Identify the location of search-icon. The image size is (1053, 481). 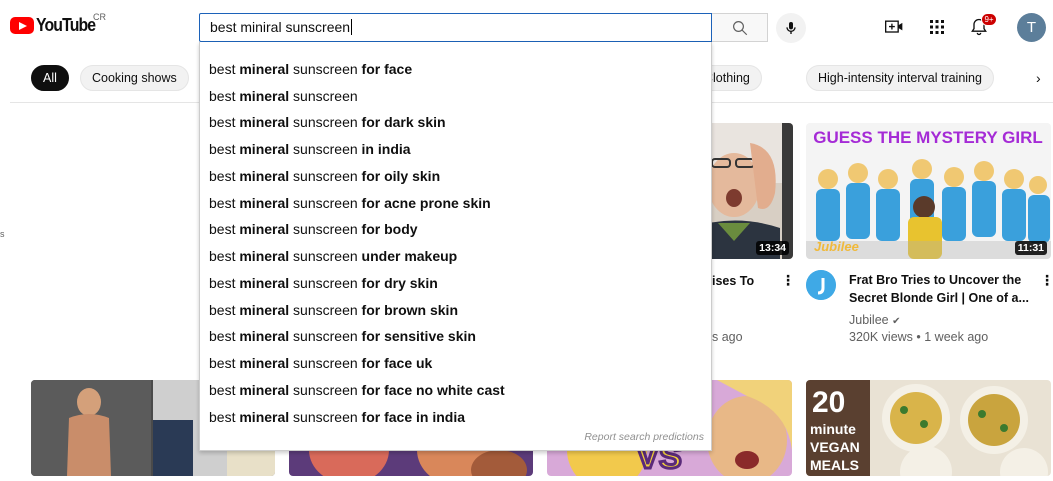
(739, 27).